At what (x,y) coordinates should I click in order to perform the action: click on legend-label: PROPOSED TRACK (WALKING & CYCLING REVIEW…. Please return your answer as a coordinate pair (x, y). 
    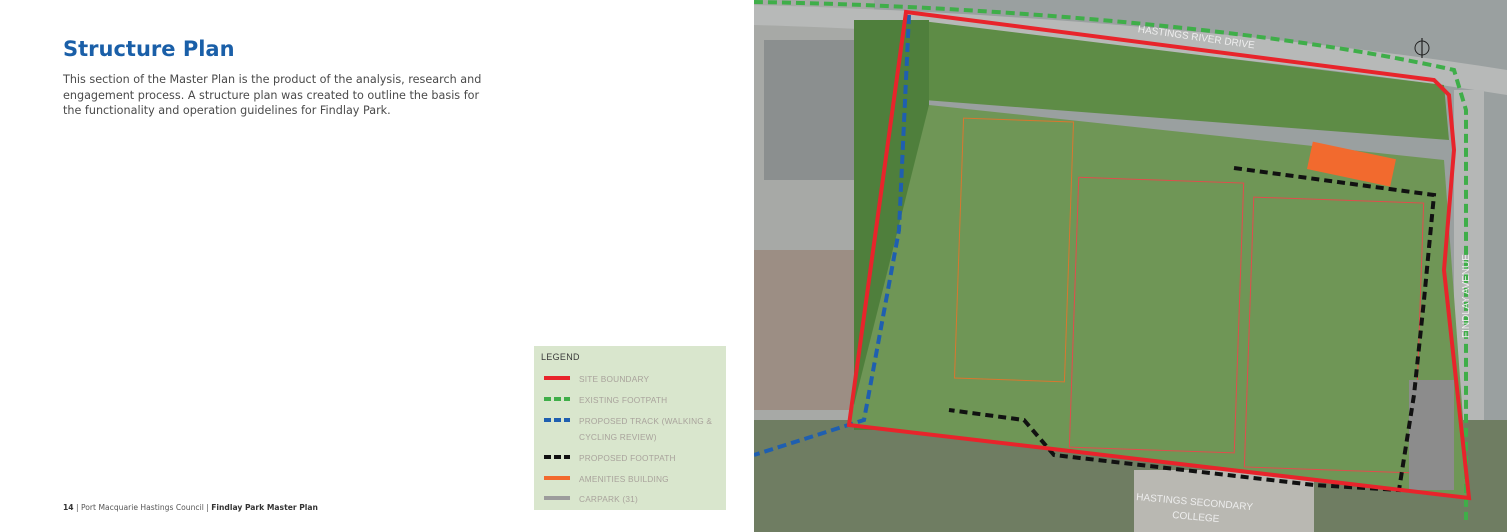
    Looking at the image, I should click on (646, 429).